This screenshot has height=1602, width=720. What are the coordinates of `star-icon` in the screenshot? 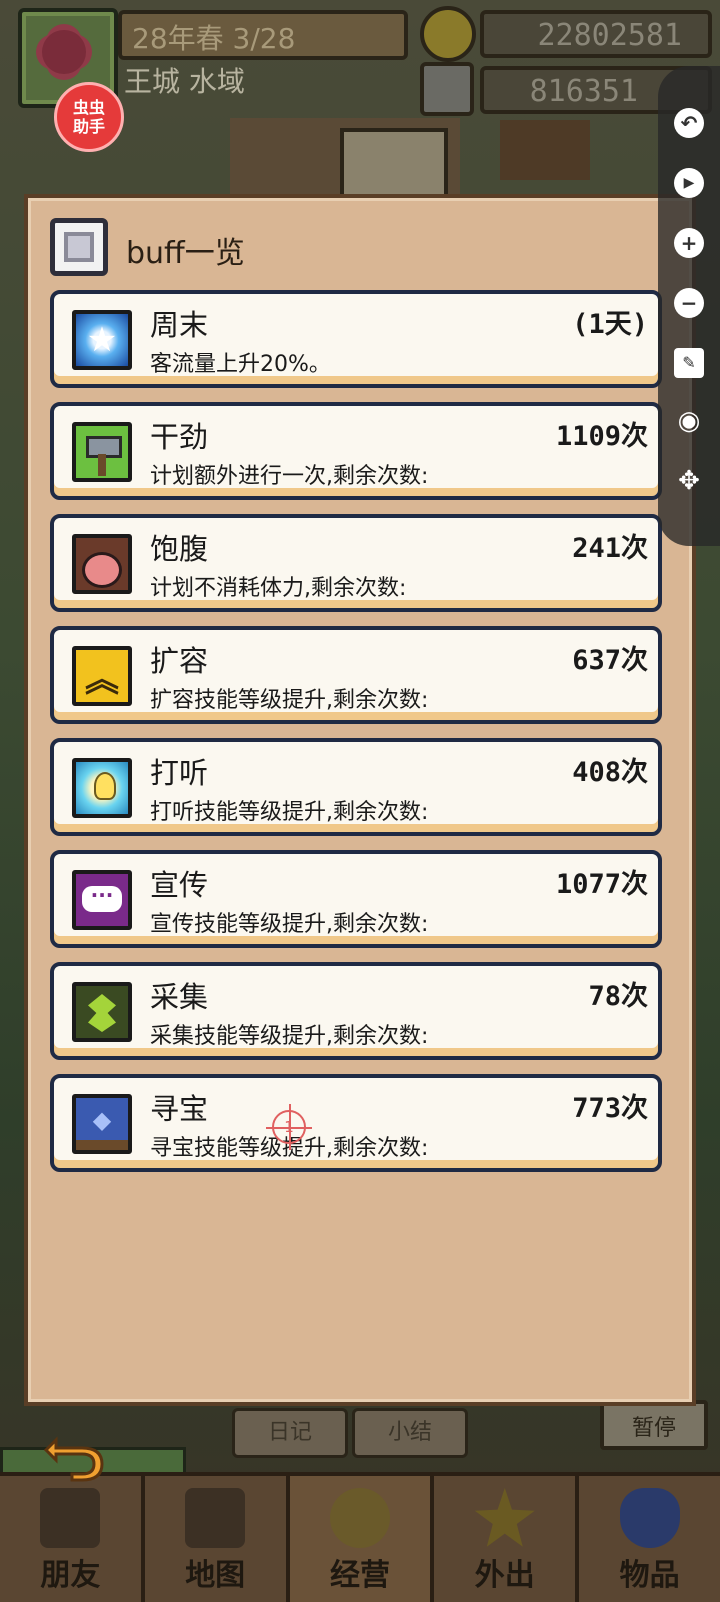 It's located at (504, 1517).